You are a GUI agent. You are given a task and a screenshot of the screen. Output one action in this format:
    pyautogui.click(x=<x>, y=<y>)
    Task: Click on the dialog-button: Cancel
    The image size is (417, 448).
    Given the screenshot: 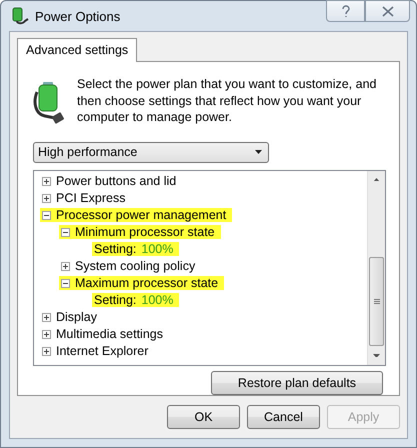 What is the action you would take?
    pyautogui.click(x=283, y=417)
    